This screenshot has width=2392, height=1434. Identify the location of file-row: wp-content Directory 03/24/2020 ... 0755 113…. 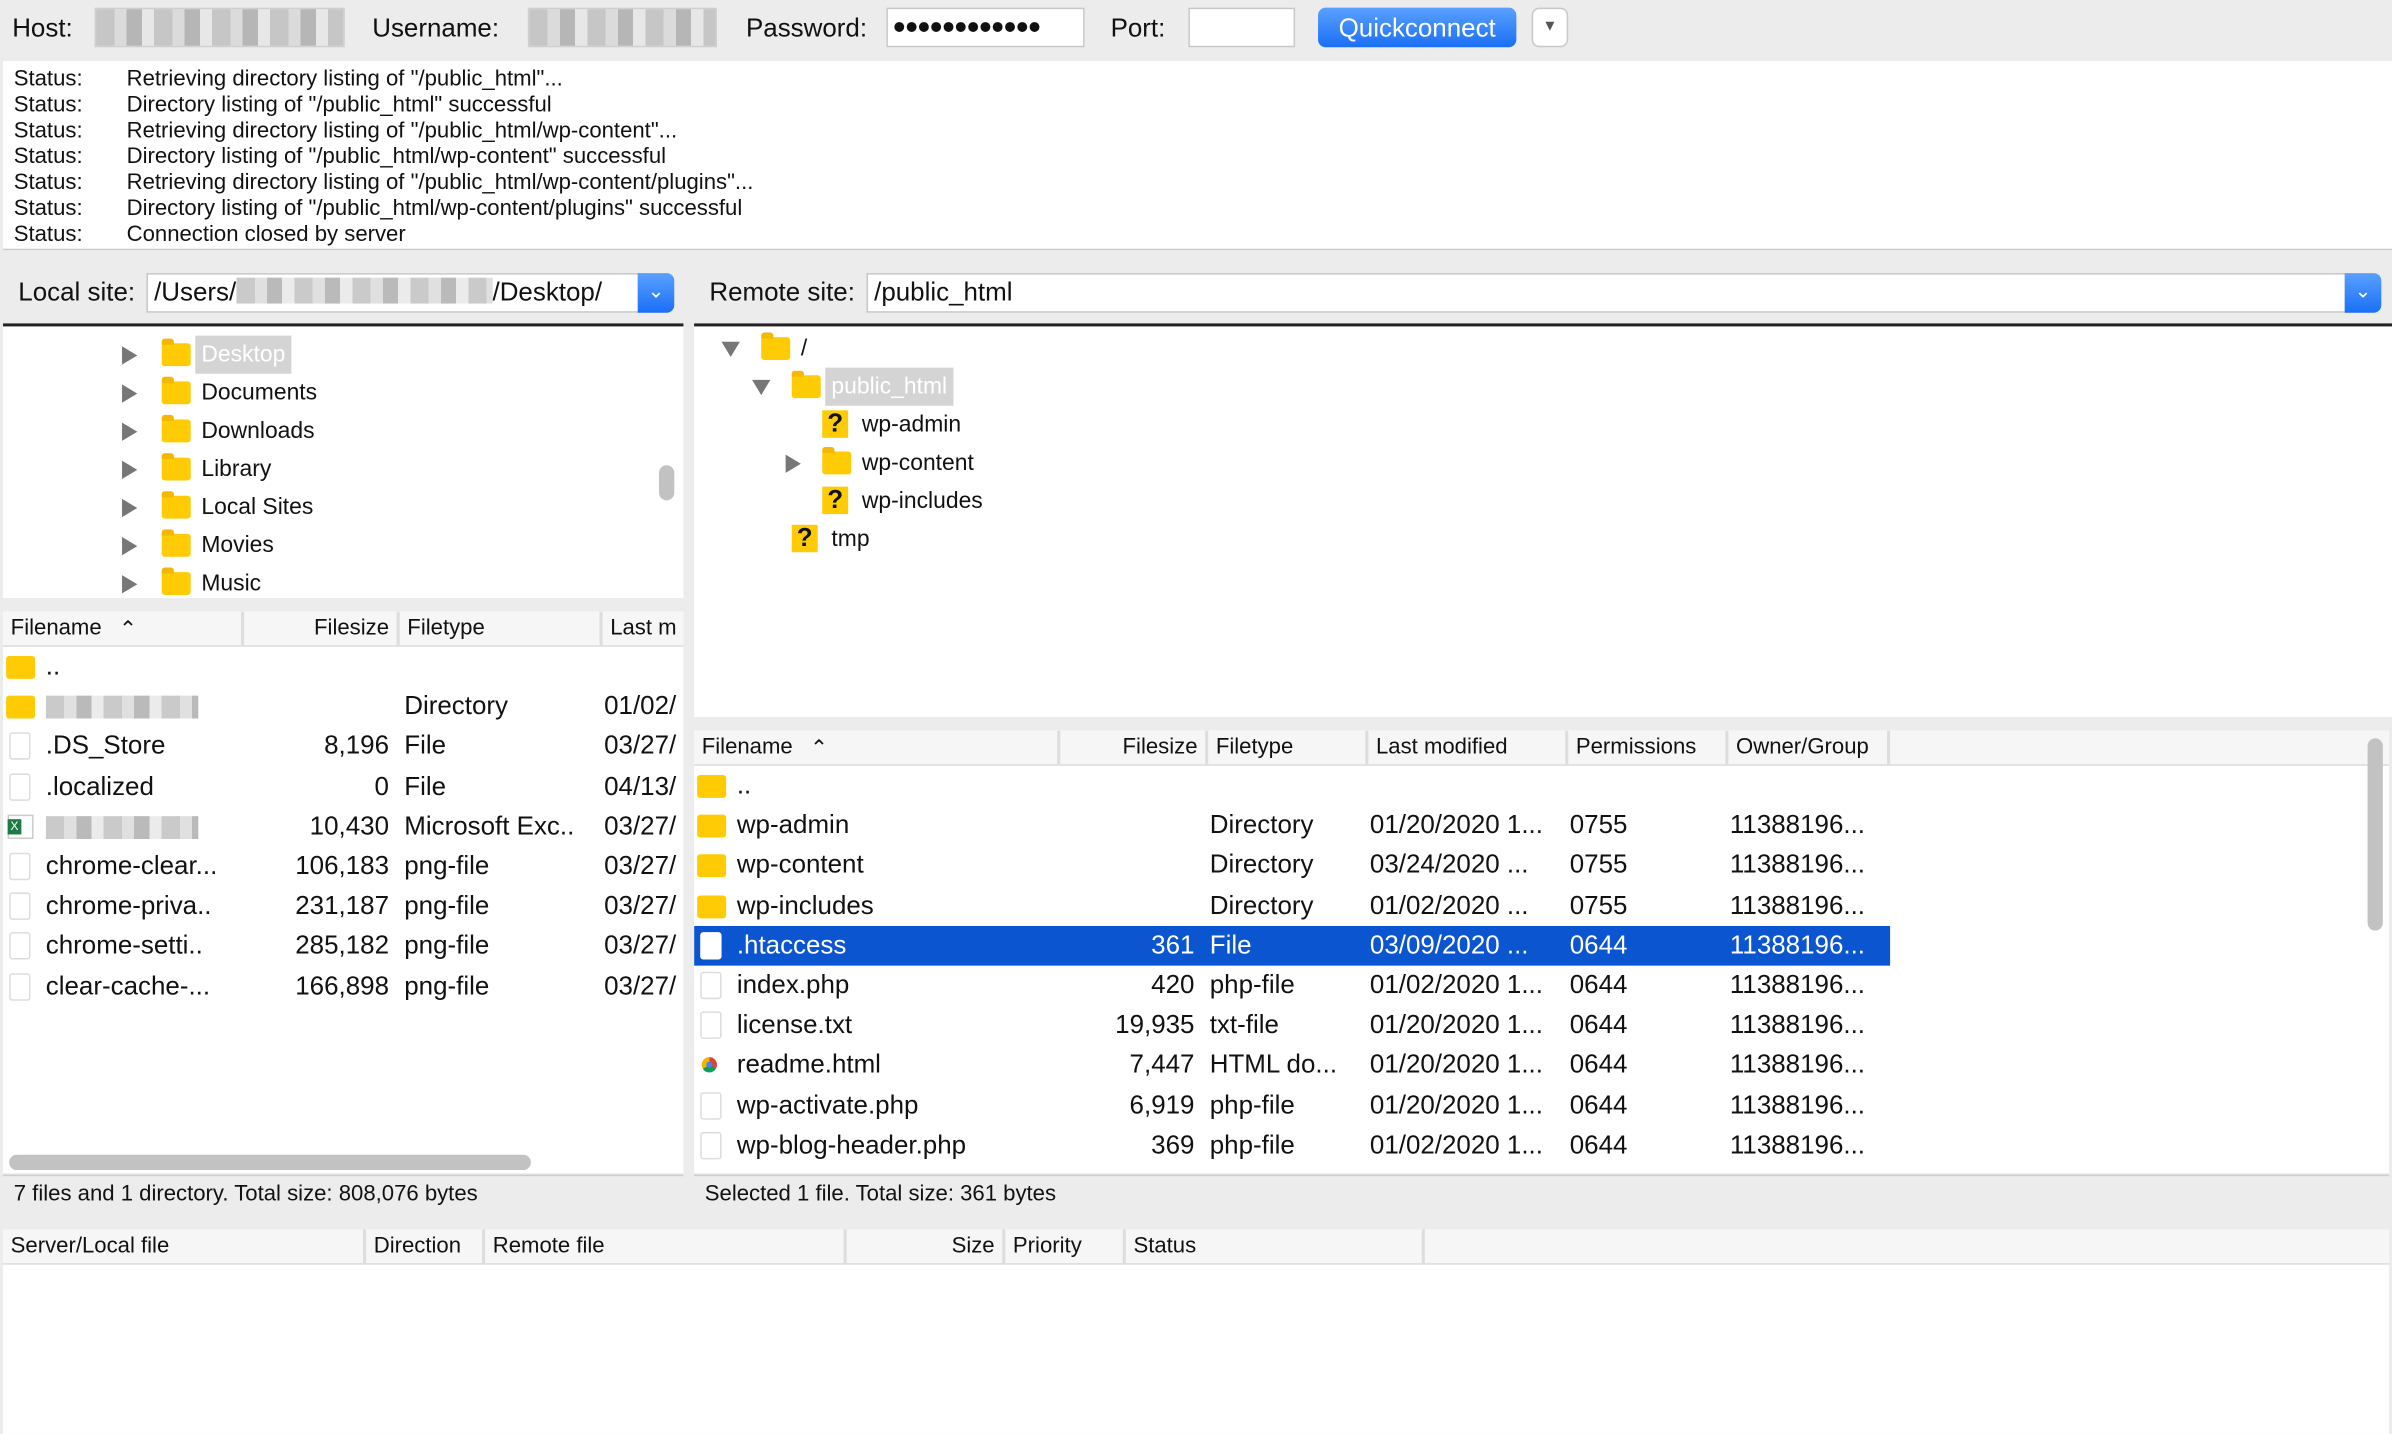
(1292, 866).